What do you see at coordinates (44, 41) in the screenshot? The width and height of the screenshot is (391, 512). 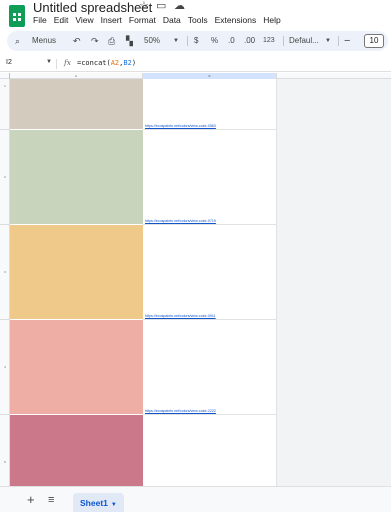 I see `search-menus-button: Menus` at bounding box center [44, 41].